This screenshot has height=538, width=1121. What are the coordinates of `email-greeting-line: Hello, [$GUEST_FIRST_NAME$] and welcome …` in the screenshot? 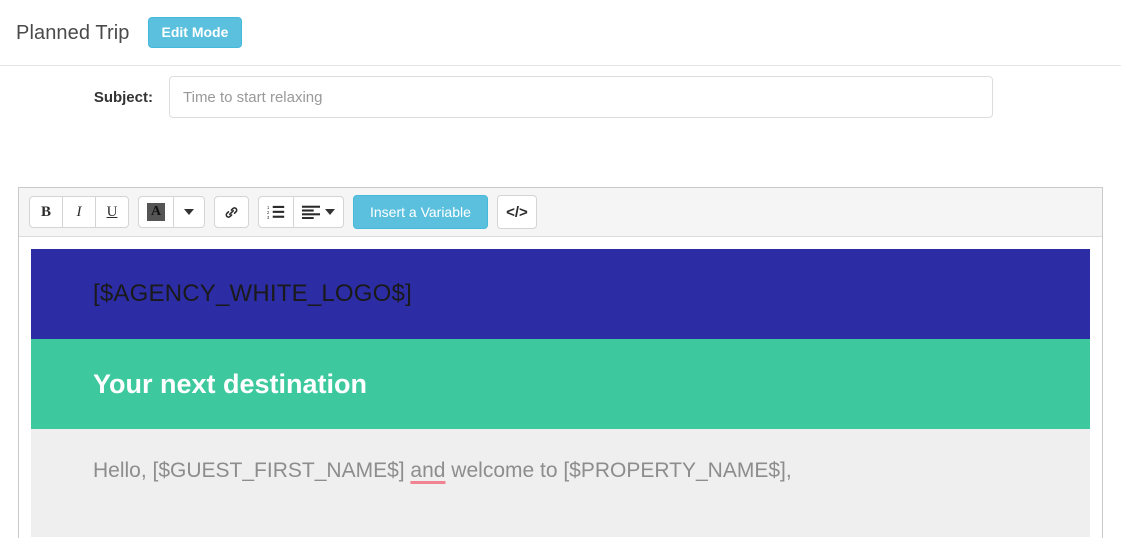 It's located at (560, 470).